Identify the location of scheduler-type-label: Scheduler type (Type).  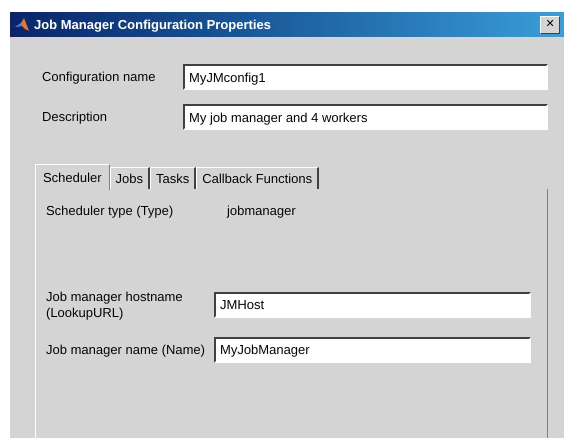
(110, 211).